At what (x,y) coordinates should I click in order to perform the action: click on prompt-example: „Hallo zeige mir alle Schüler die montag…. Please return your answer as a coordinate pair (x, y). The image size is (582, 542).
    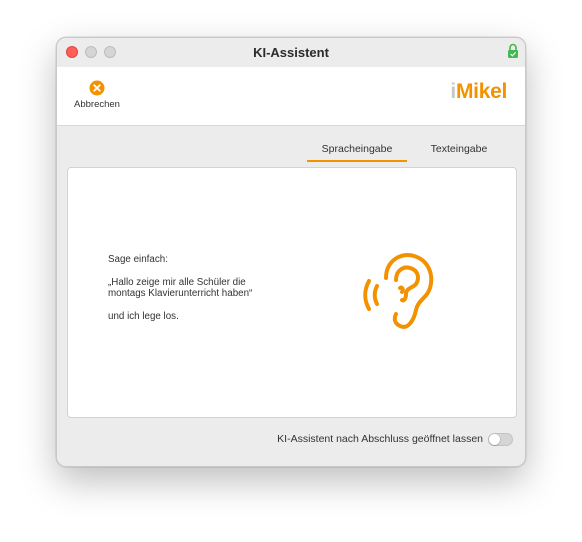
    Looking at the image, I should click on (180, 288).